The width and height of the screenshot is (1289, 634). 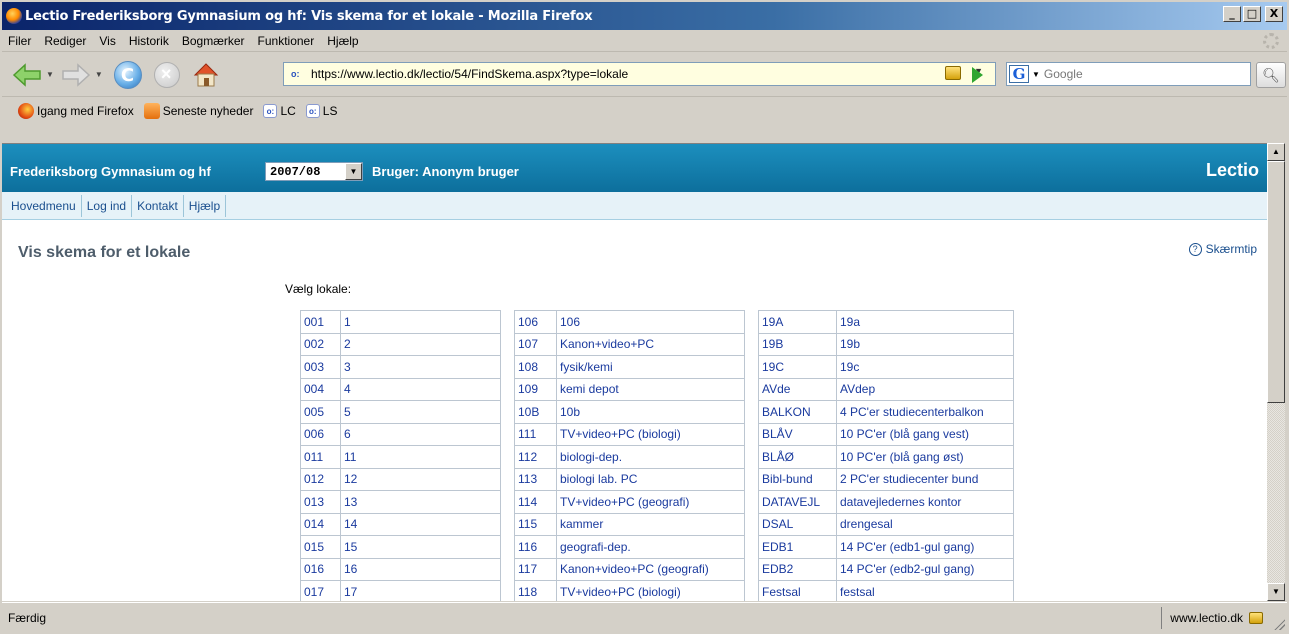 I want to click on back-history-dropdown-icon: ▼, so click(x=50, y=74).